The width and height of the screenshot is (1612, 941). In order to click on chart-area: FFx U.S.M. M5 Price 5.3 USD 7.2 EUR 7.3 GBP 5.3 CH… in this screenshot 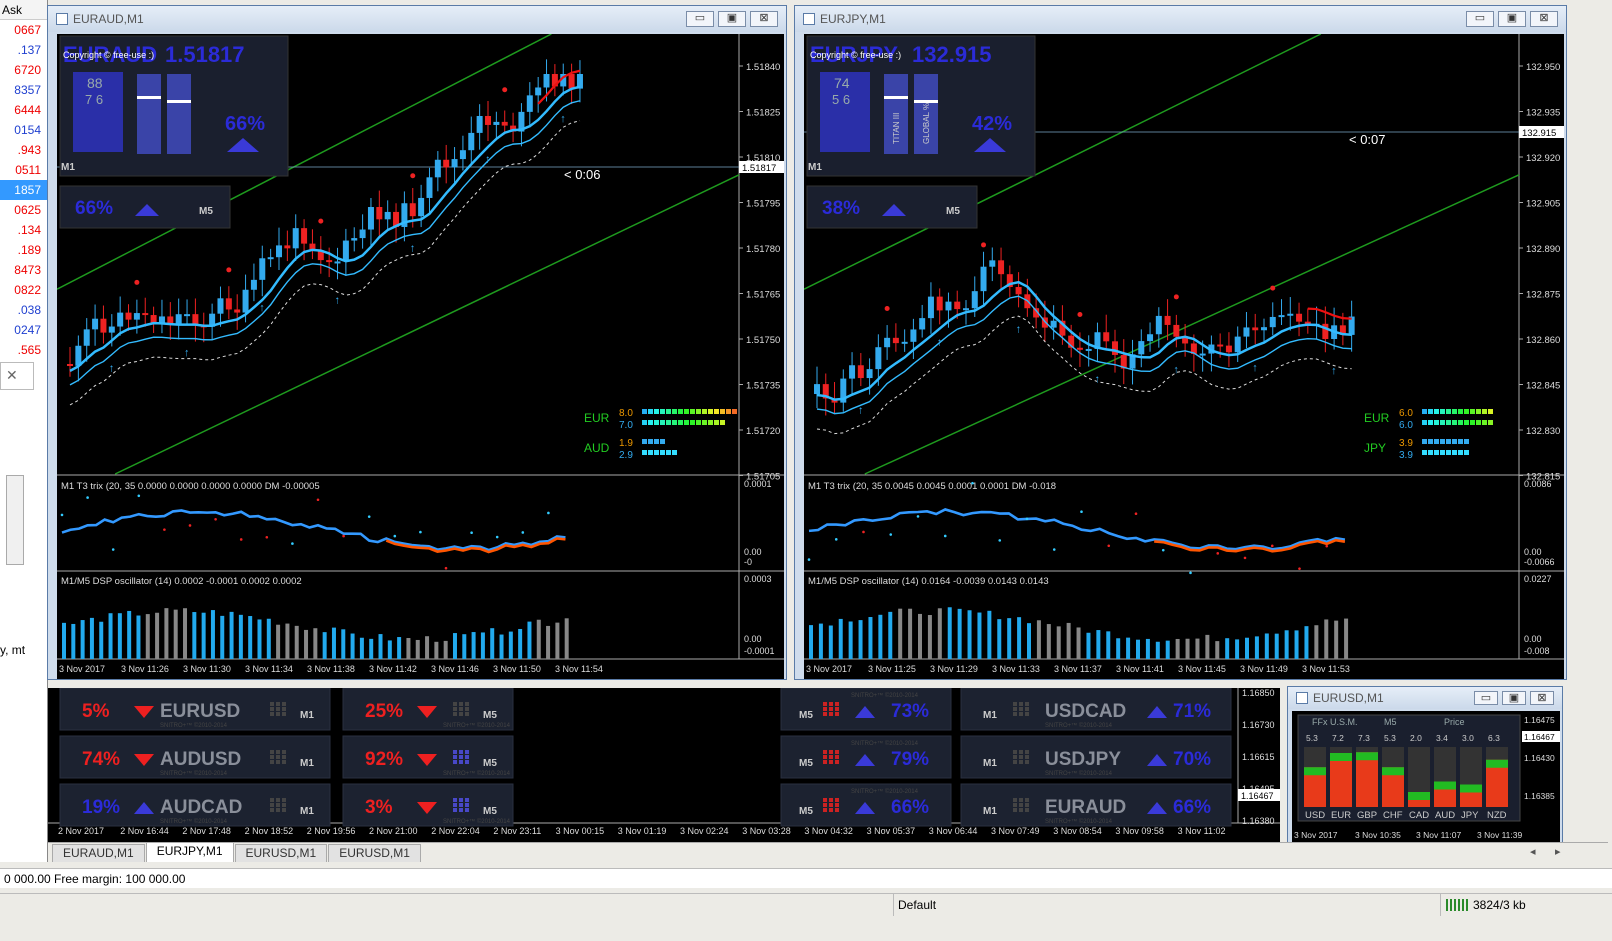, I will do `click(1426, 777)`.